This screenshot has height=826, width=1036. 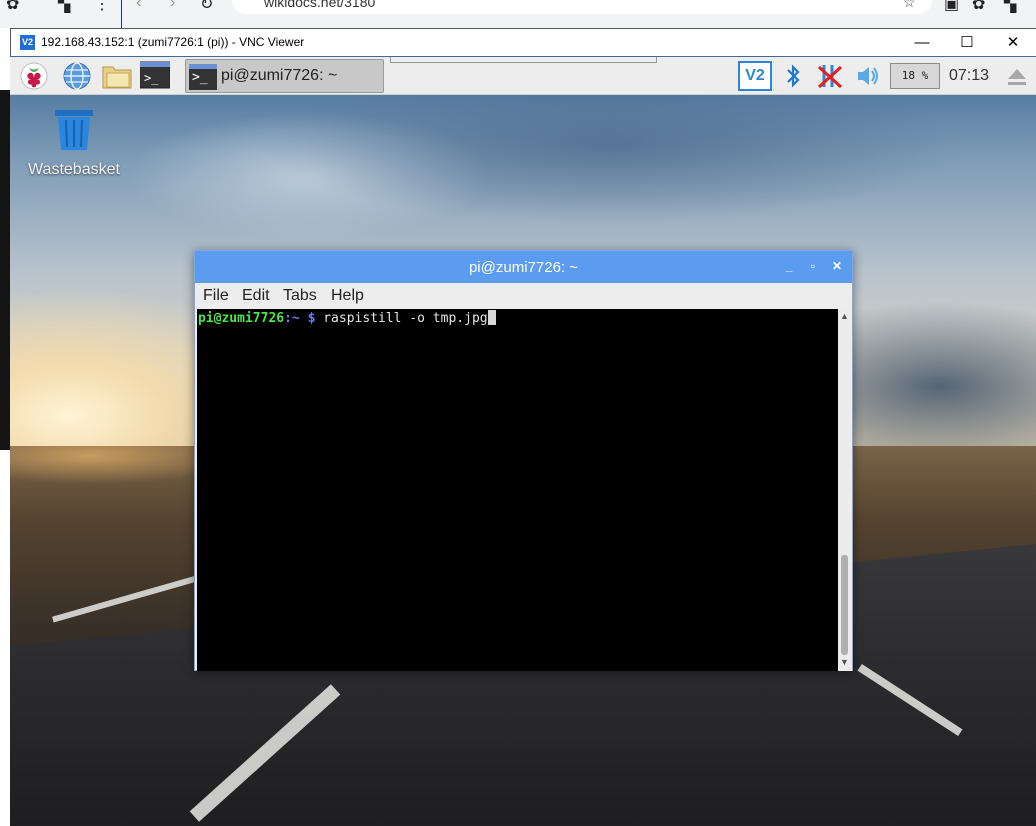 I want to click on menu-help: Help, so click(x=347, y=296).